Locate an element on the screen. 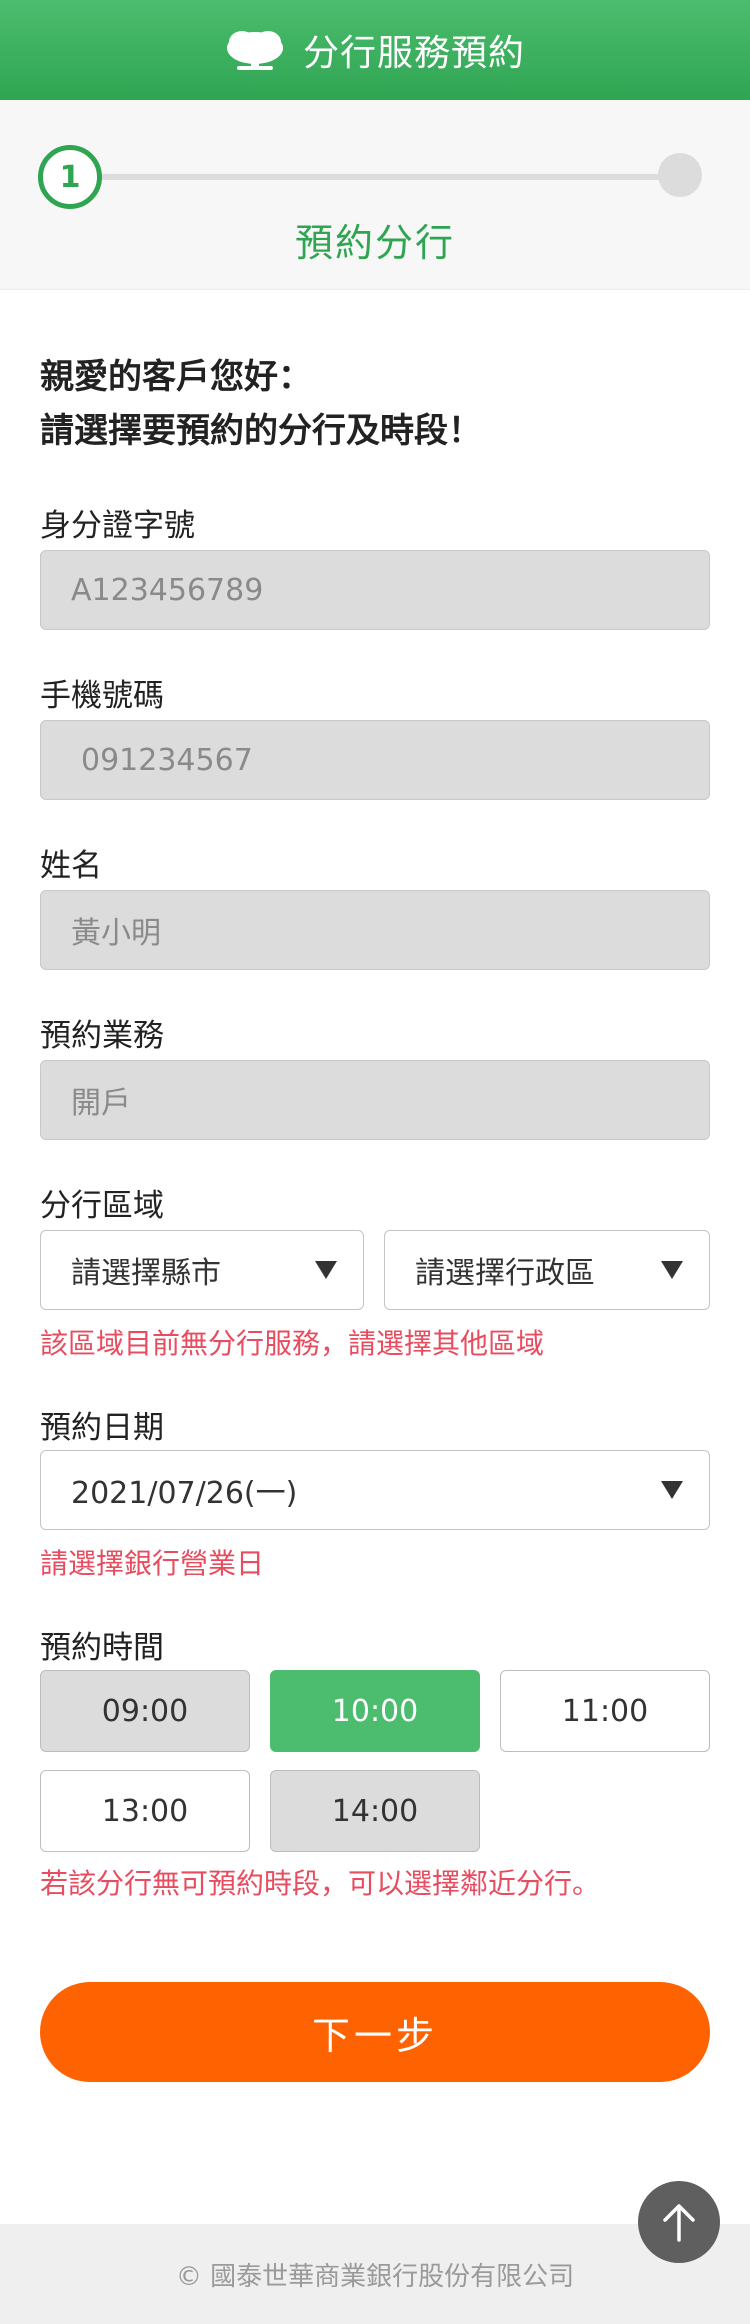  date-label: 預約日期 is located at coordinates (102, 1428).